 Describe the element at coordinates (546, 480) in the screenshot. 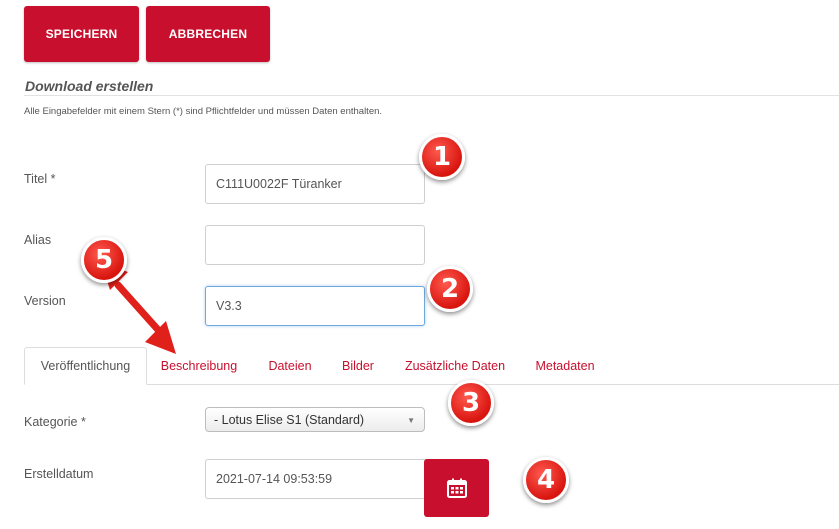

I see `annotation-marker-4: 4` at that location.